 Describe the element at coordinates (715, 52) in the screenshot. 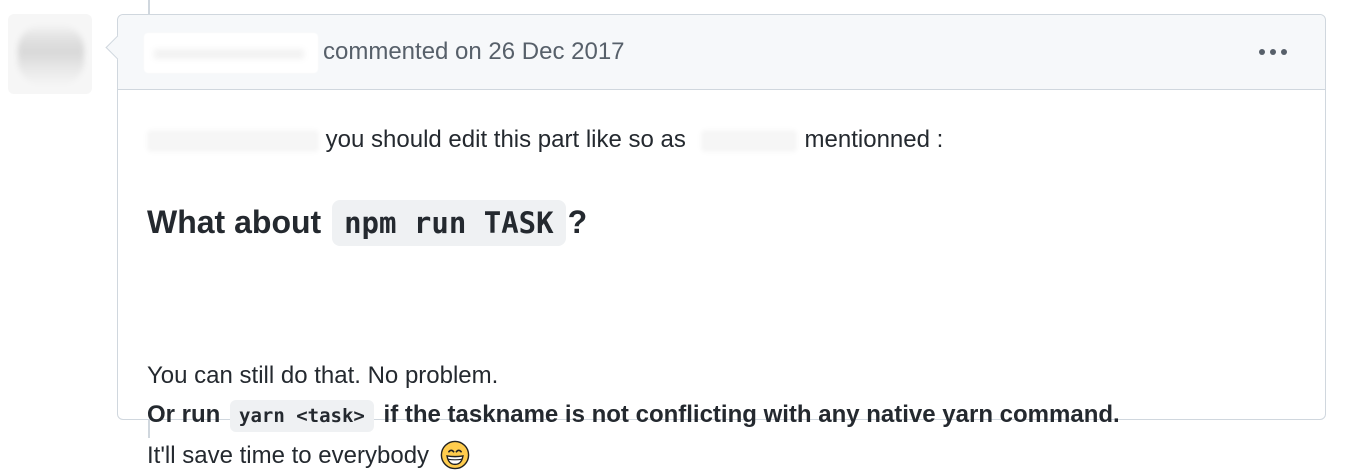

I see `comment-header: commented on 26 Dec 2017` at that location.